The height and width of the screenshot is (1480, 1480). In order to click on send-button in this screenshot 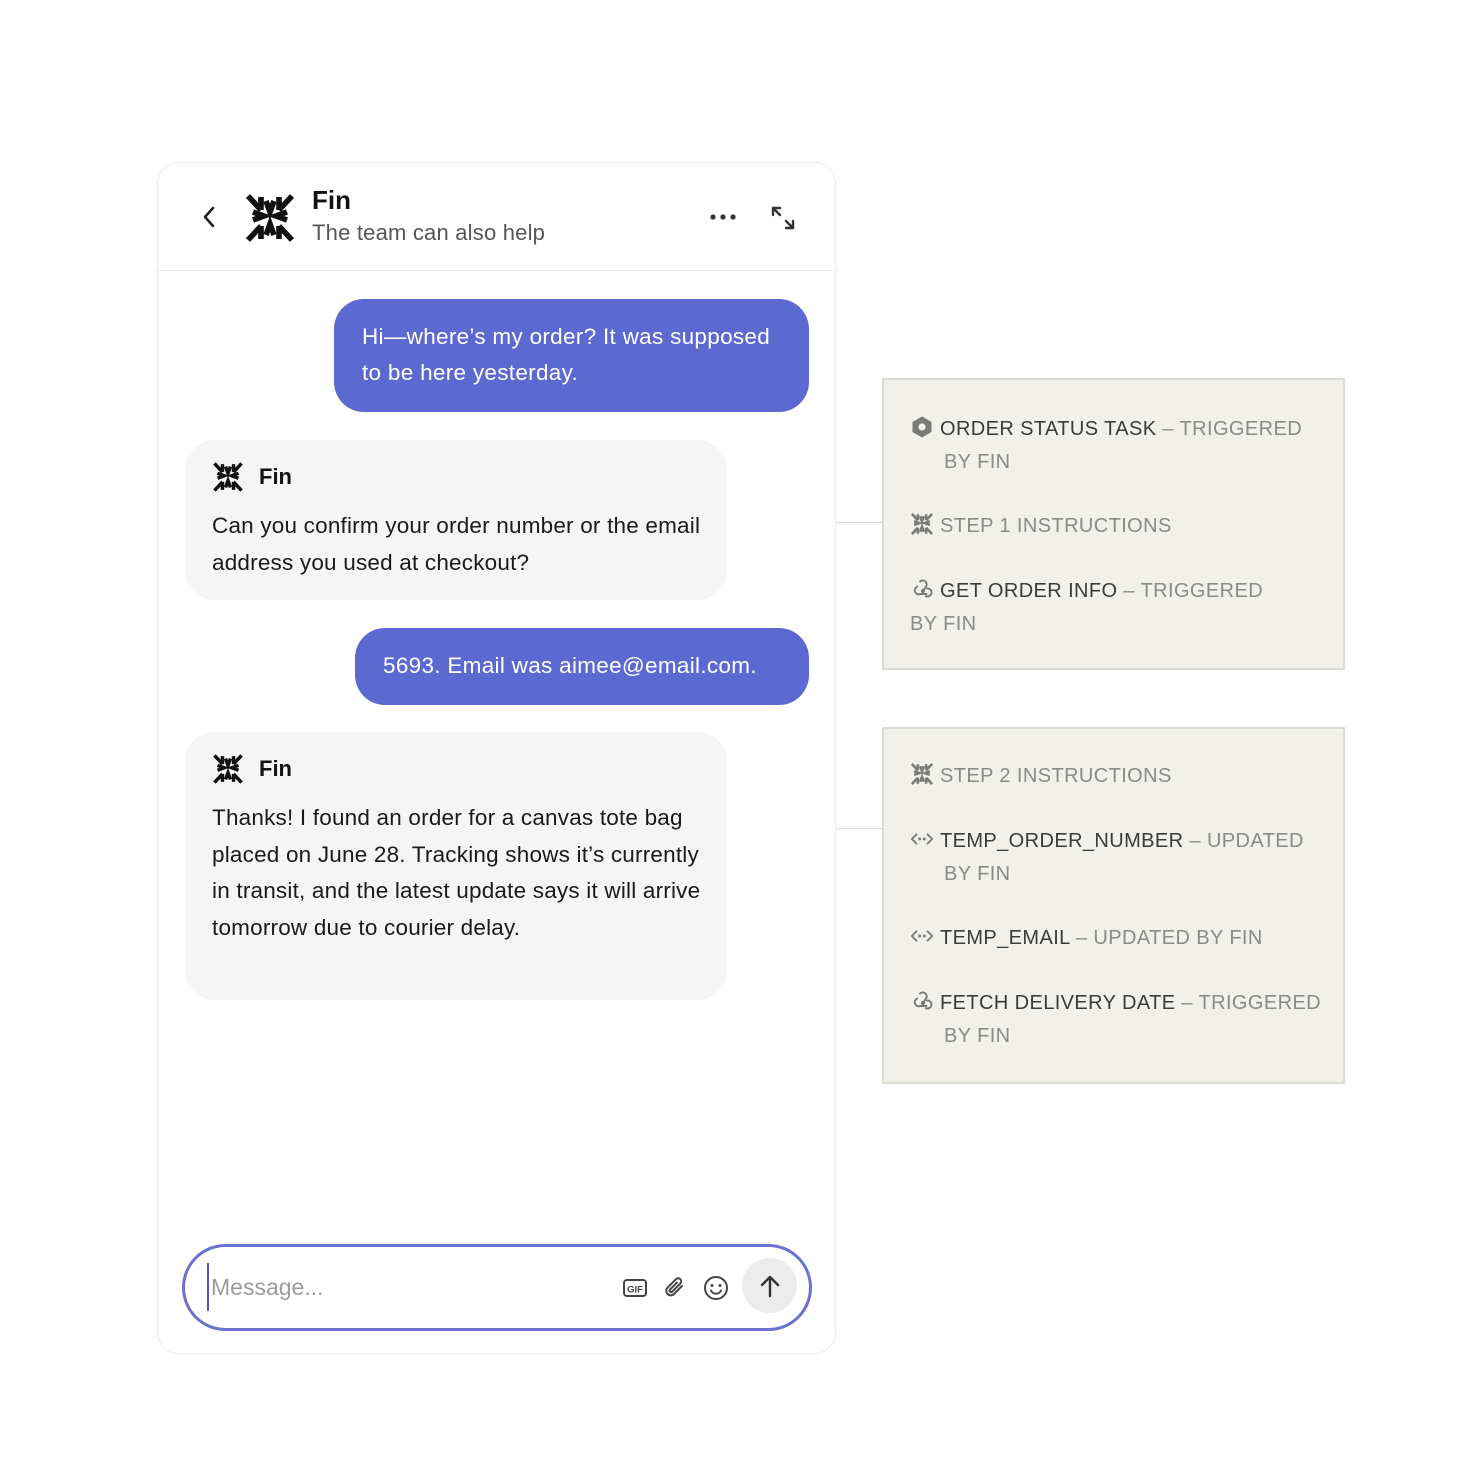, I will do `click(769, 1285)`.